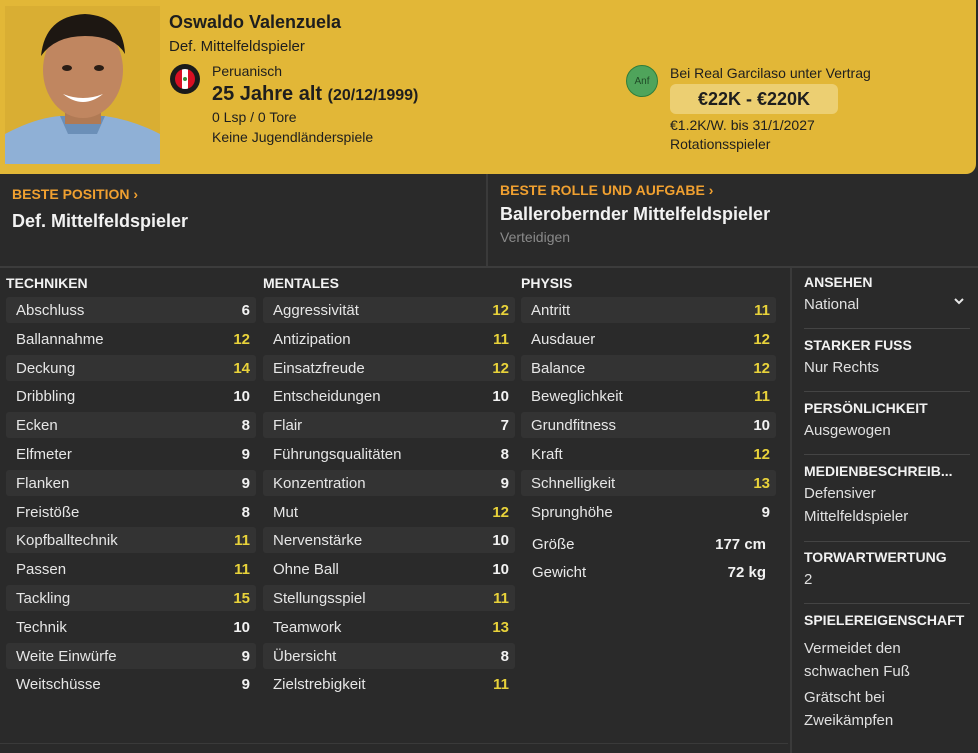 This screenshot has width=978, height=753. What do you see at coordinates (389, 311) in the screenshot?
I see `attribute-row: Aggressivität 12` at bounding box center [389, 311].